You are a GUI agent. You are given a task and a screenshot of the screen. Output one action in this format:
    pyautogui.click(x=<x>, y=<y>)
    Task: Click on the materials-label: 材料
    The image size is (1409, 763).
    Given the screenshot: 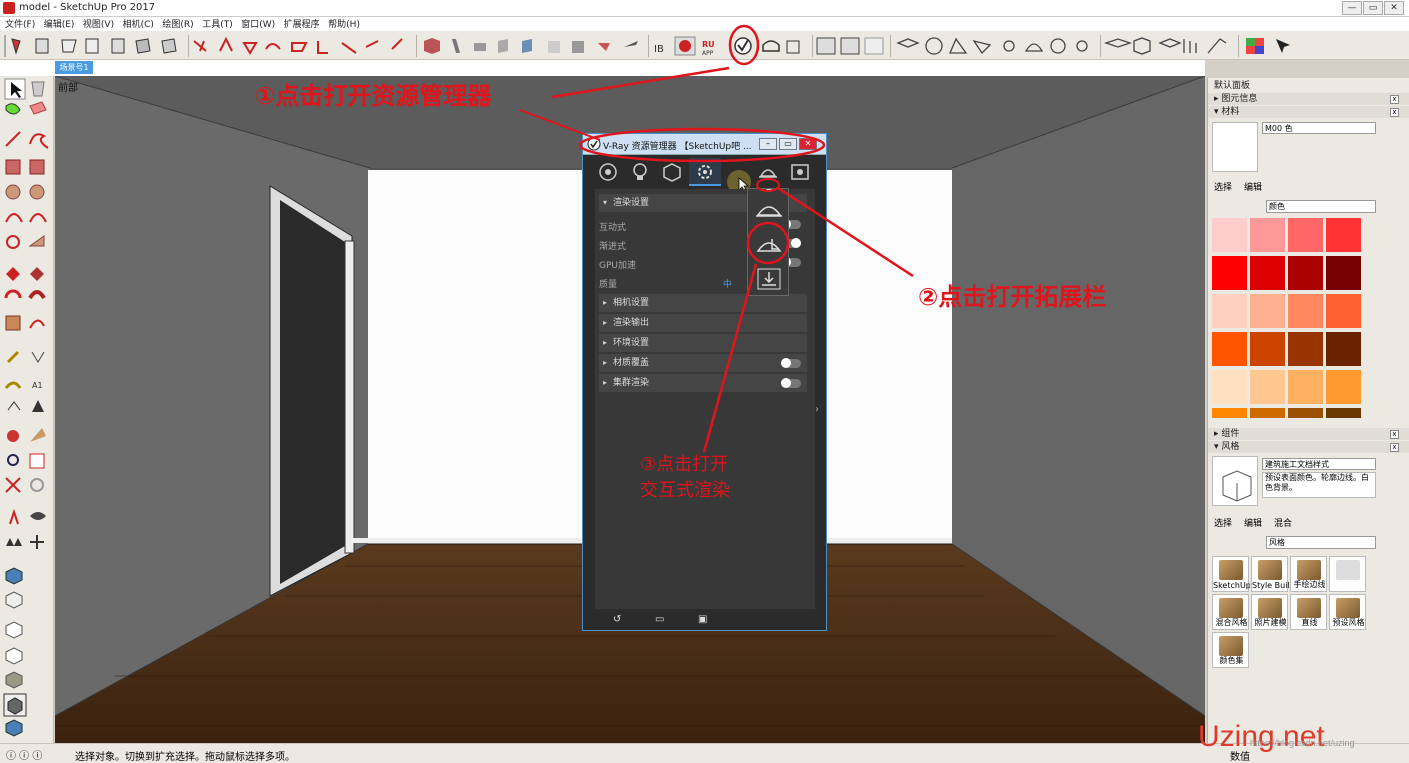 What is the action you would take?
    pyautogui.click(x=1230, y=112)
    